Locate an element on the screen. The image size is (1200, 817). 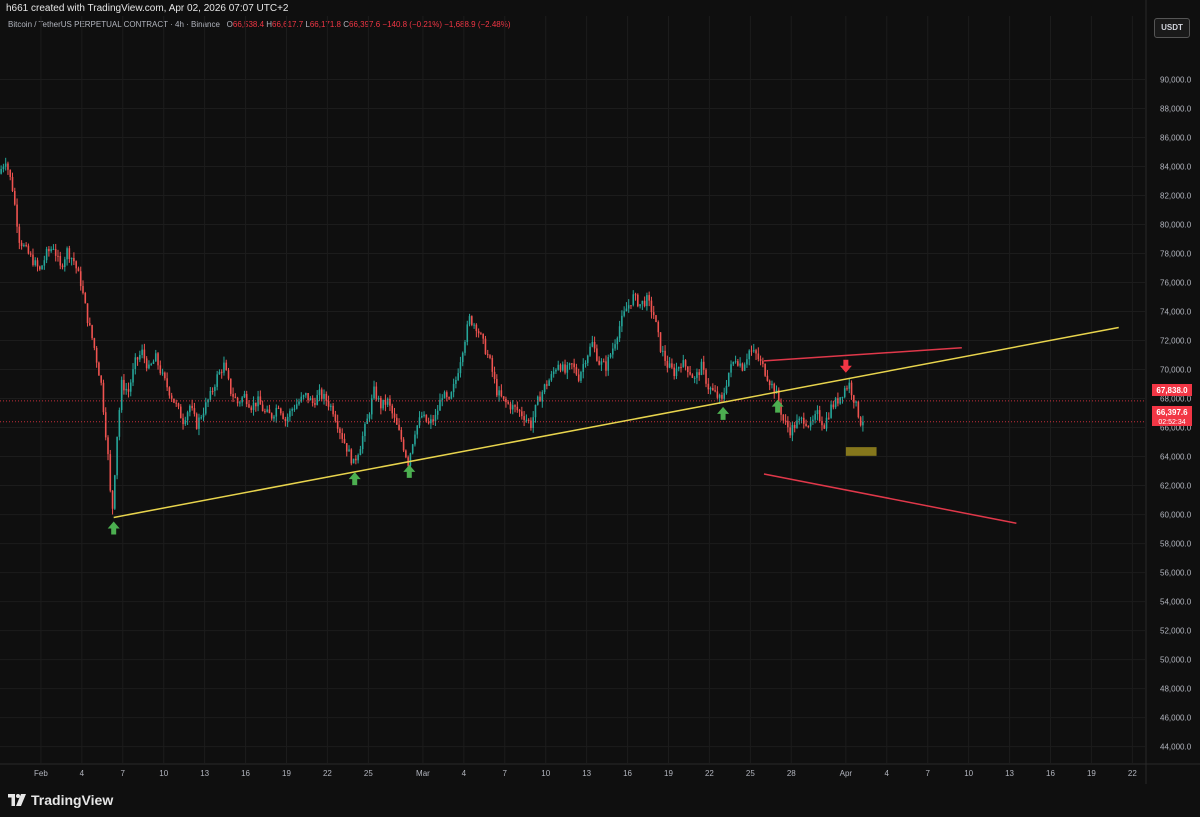
level-label: 67,838.0 is located at coordinates (1172, 390).